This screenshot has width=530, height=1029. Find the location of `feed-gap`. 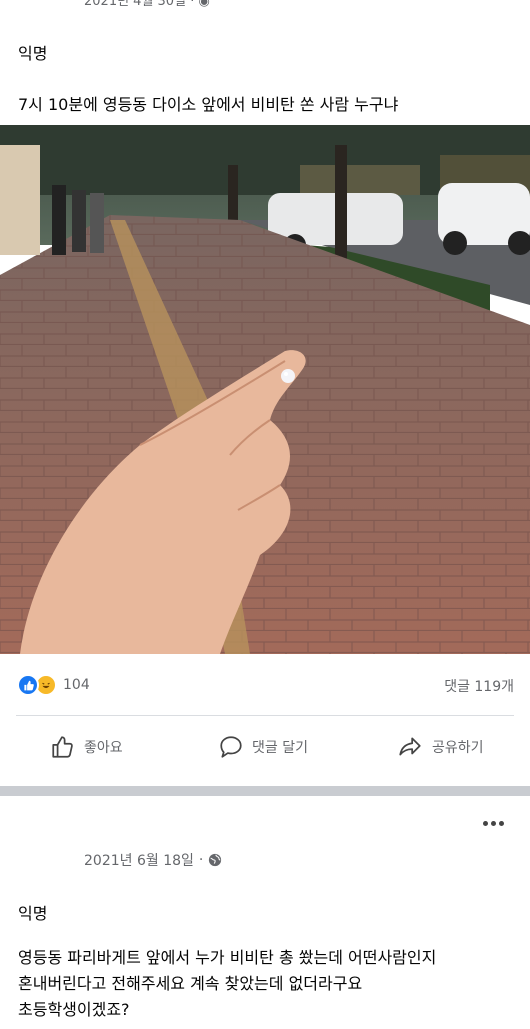

feed-gap is located at coordinates (265, 791).